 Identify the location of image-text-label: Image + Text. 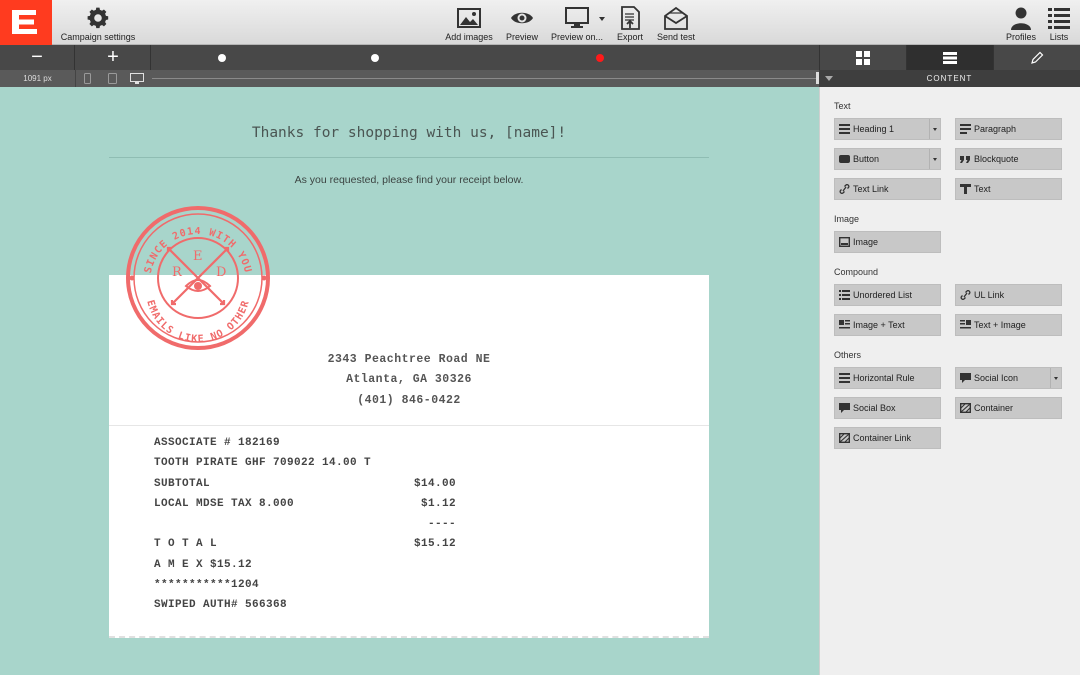
(879, 325).